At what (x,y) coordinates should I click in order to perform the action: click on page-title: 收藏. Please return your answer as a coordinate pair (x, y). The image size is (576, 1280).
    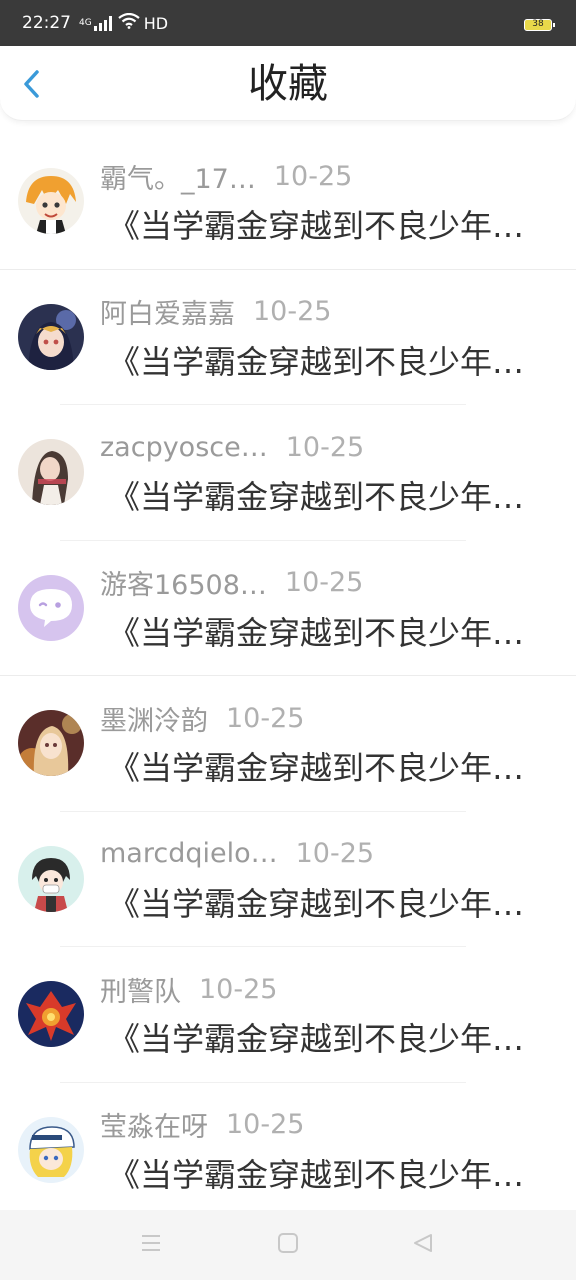
    Looking at the image, I should click on (288, 84).